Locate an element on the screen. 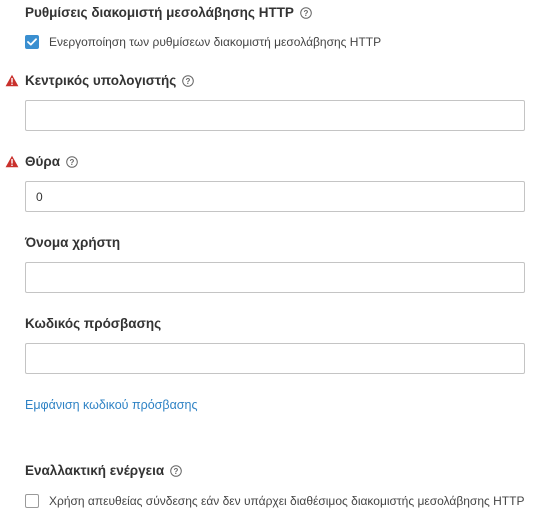 The height and width of the screenshot is (510, 550). password-field-label-text: Κωδικός πρόσβασης is located at coordinates (93, 323).